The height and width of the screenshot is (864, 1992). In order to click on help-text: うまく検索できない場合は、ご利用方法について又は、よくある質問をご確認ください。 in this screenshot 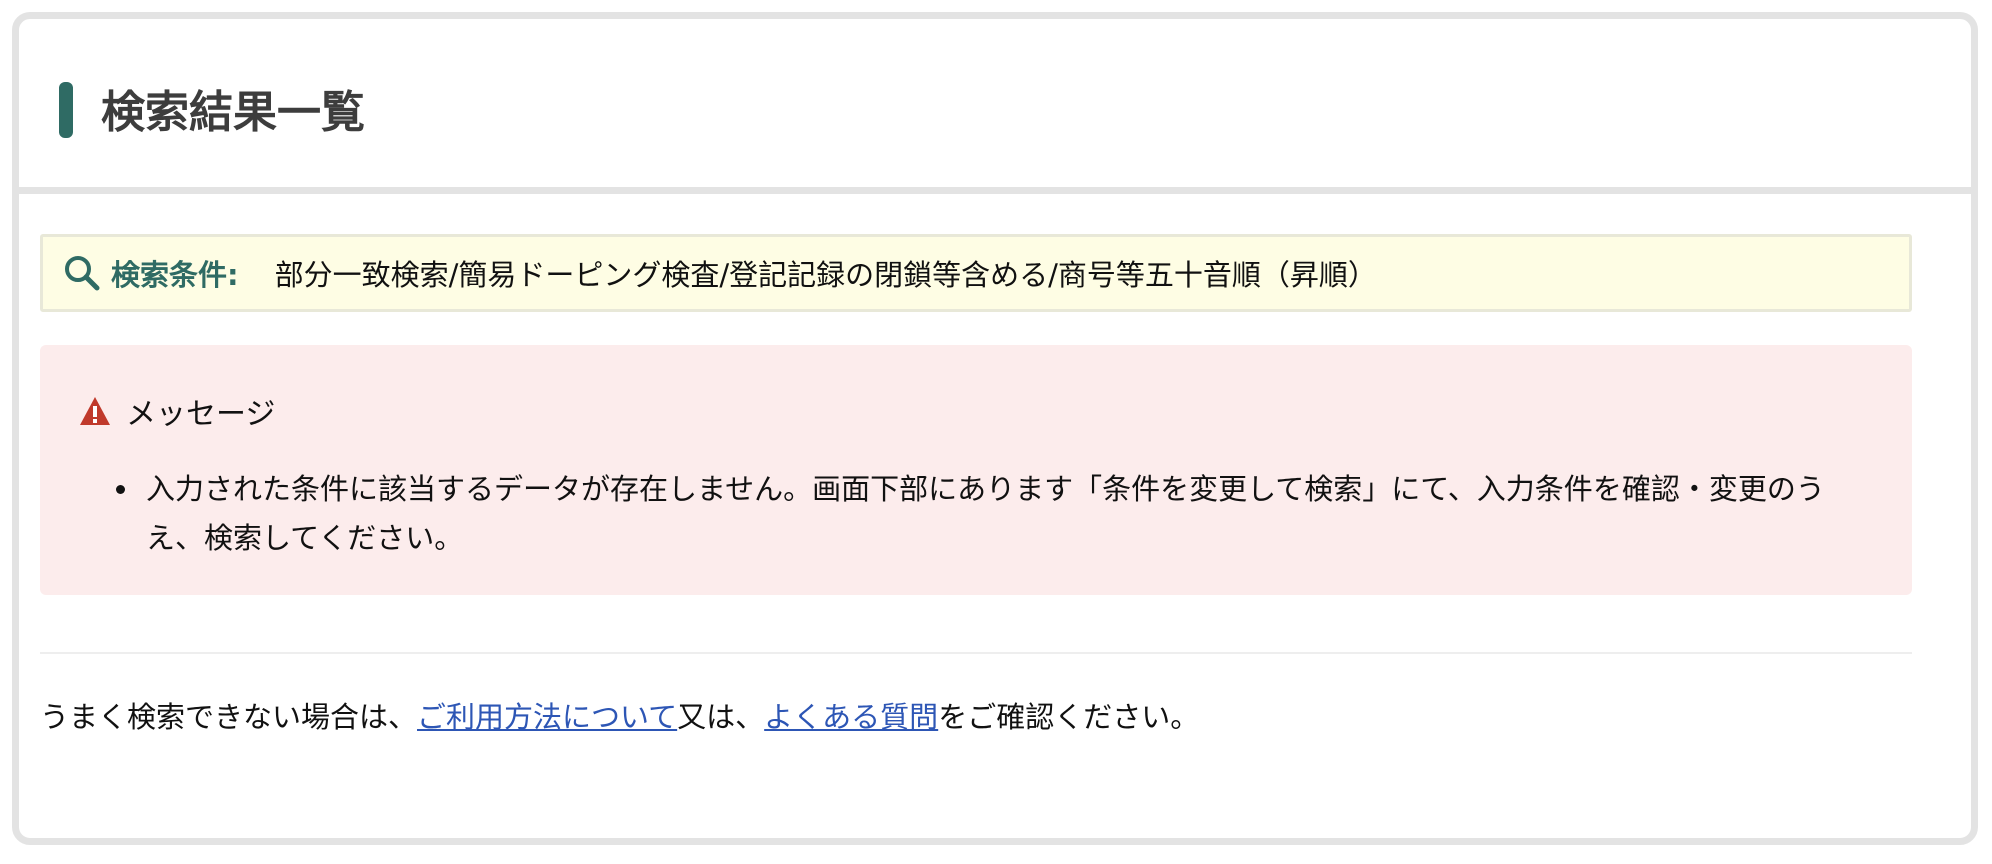, I will do `click(619, 717)`.